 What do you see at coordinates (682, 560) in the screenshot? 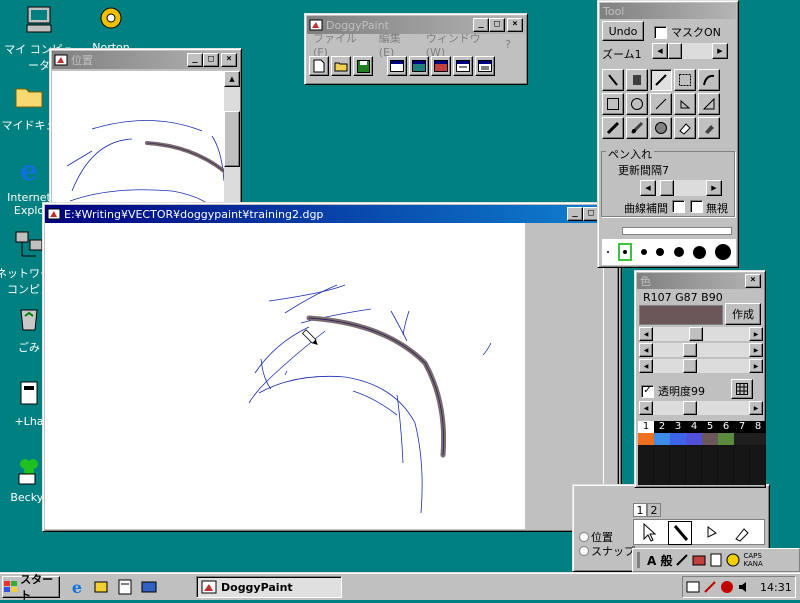
I see `ime-tool-icon` at bounding box center [682, 560].